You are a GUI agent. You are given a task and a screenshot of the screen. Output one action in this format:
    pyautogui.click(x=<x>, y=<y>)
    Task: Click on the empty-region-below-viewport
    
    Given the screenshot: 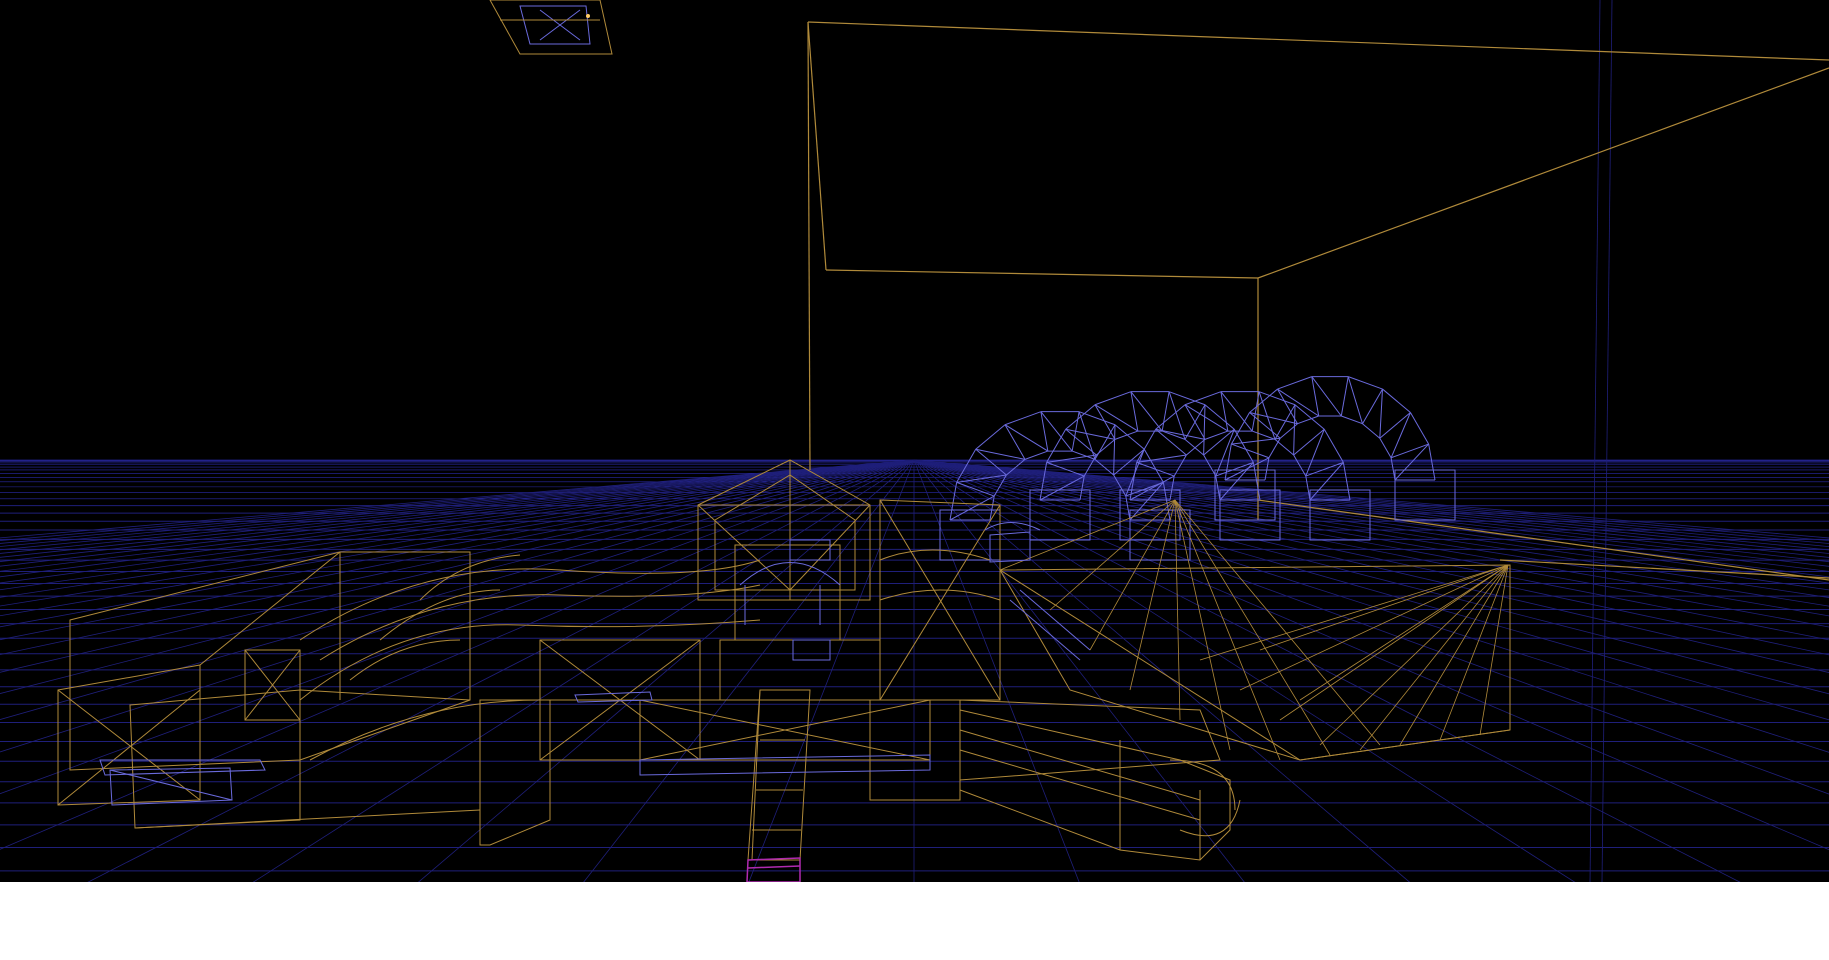 What is the action you would take?
    pyautogui.click(x=914, y=921)
    